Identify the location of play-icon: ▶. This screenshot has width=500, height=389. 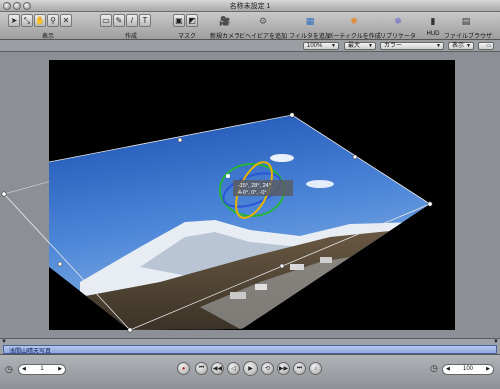
(250, 369).